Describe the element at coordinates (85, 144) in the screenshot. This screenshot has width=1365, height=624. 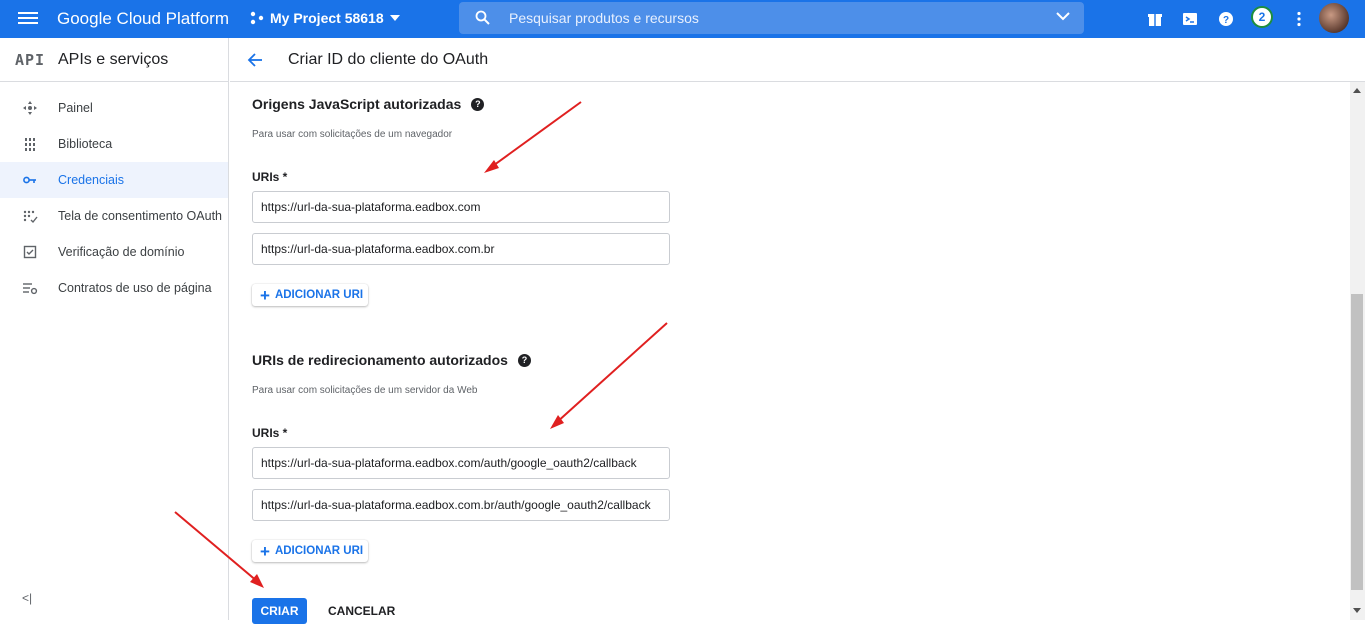
I see `sidebar-item-label: Biblioteca` at that location.